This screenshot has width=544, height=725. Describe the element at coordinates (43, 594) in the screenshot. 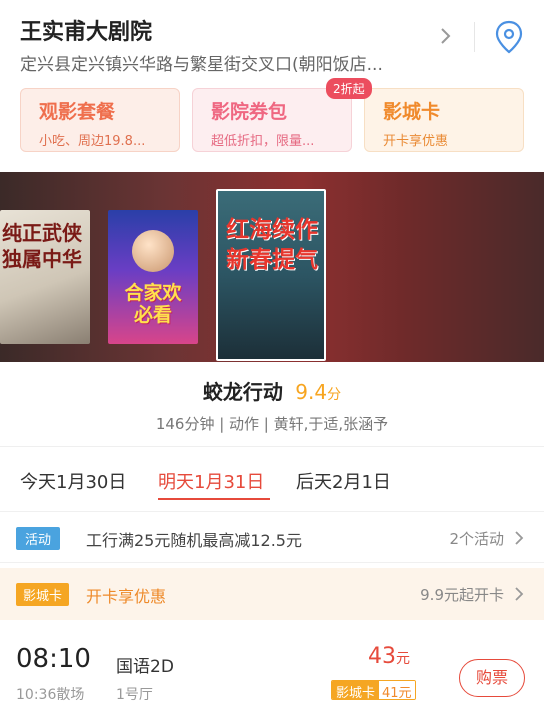

I see `card-tag: 影城卡` at that location.